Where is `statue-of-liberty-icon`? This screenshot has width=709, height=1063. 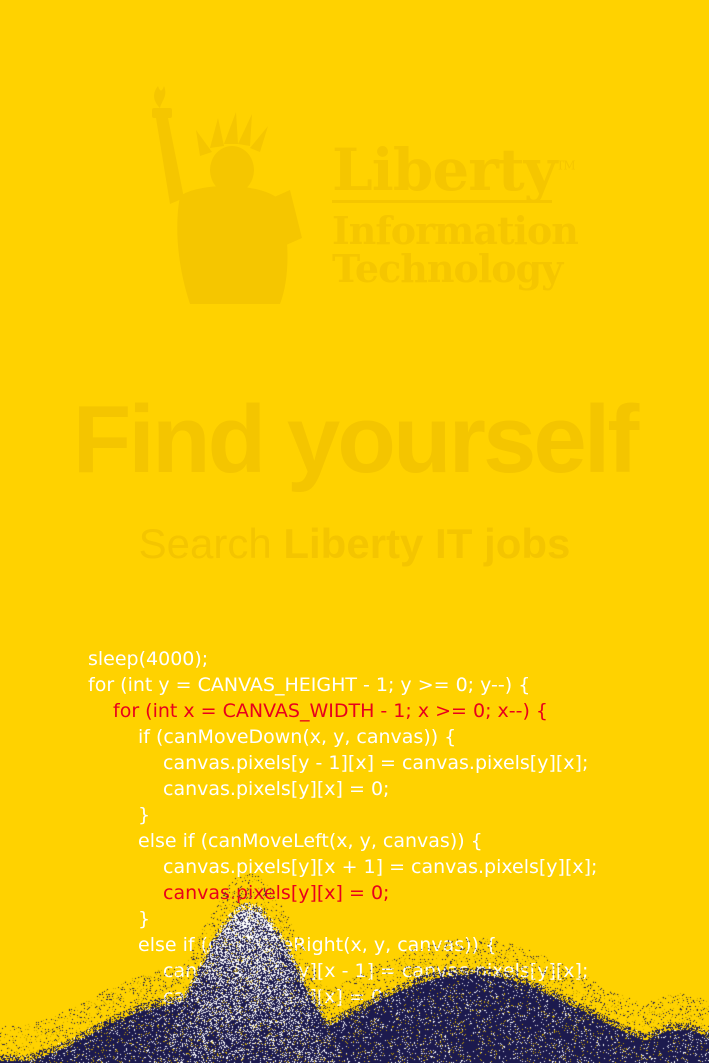
statue-of-liberty-icon is located at coordinates (227, 195).